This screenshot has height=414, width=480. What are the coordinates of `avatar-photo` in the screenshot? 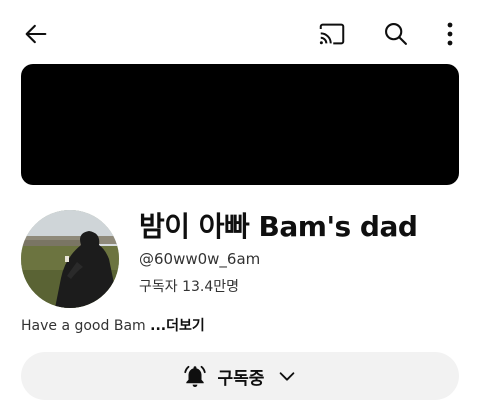 It's located at (70, 259).